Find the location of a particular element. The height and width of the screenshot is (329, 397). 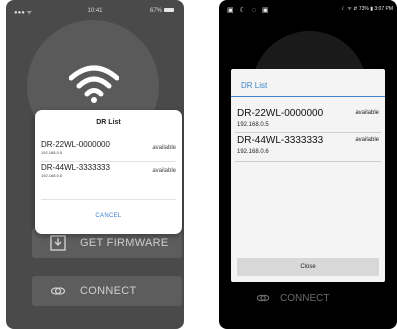

wifi-icon is located at coordinates (94, 84).